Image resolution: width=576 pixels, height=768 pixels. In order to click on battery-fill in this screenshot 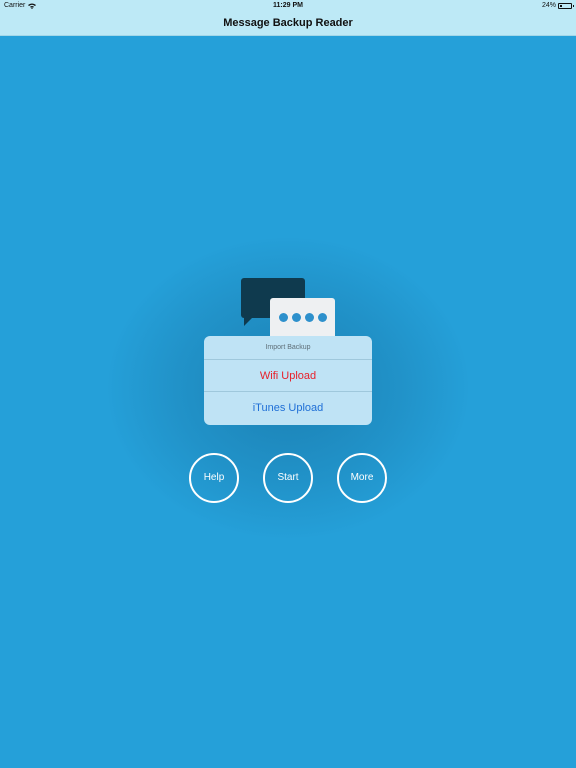, I will do `click(561, 5)`.